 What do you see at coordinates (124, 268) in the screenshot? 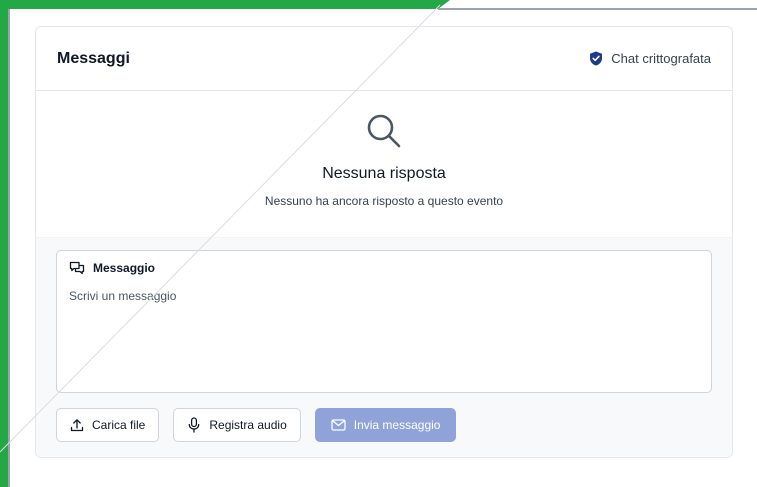
I see `message-label-text: Messaggio` at bounding box center [124, 268].